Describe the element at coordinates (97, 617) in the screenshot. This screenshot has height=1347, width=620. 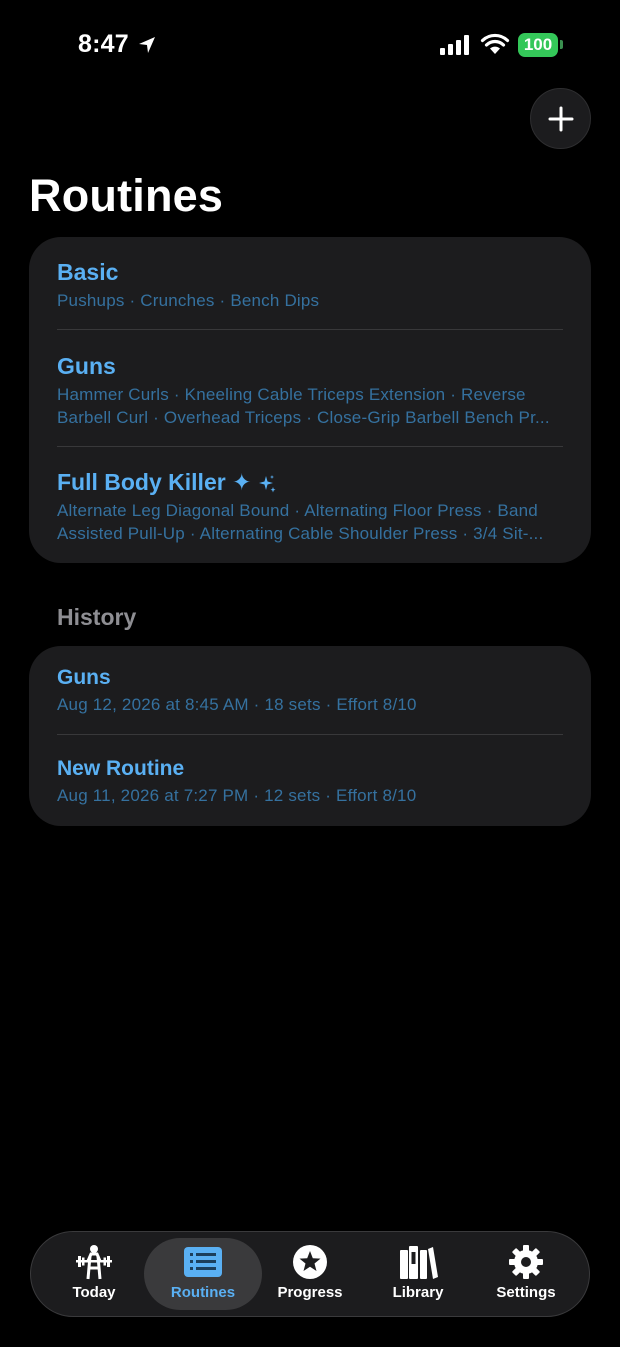
I see `history-header: History` at that location.